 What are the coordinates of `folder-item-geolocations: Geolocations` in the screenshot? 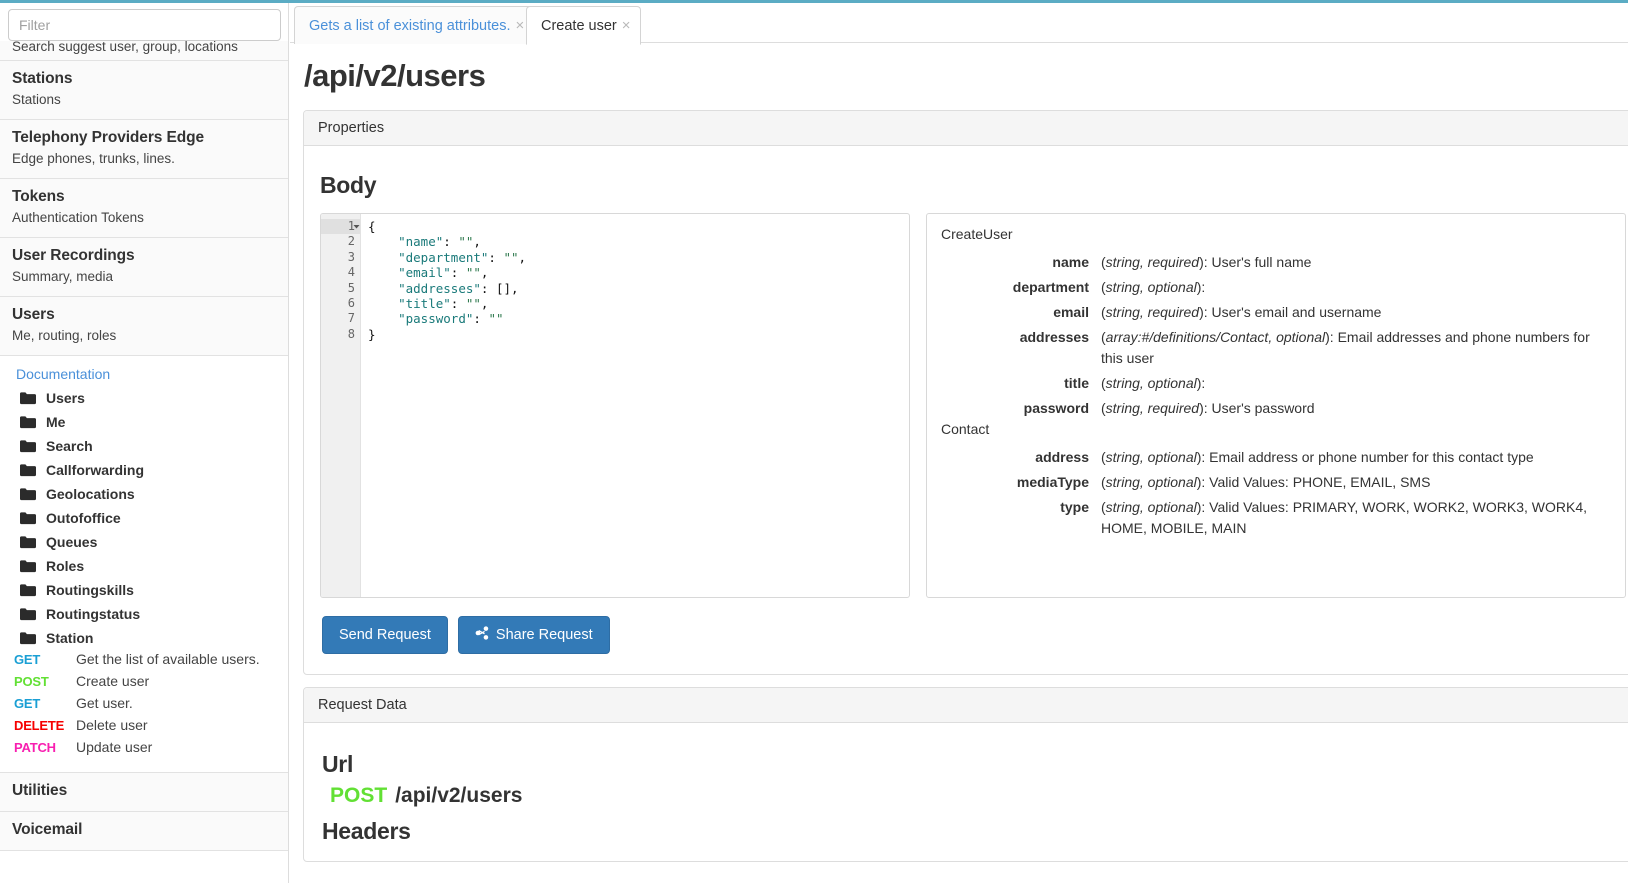 It's located at (144, 494).